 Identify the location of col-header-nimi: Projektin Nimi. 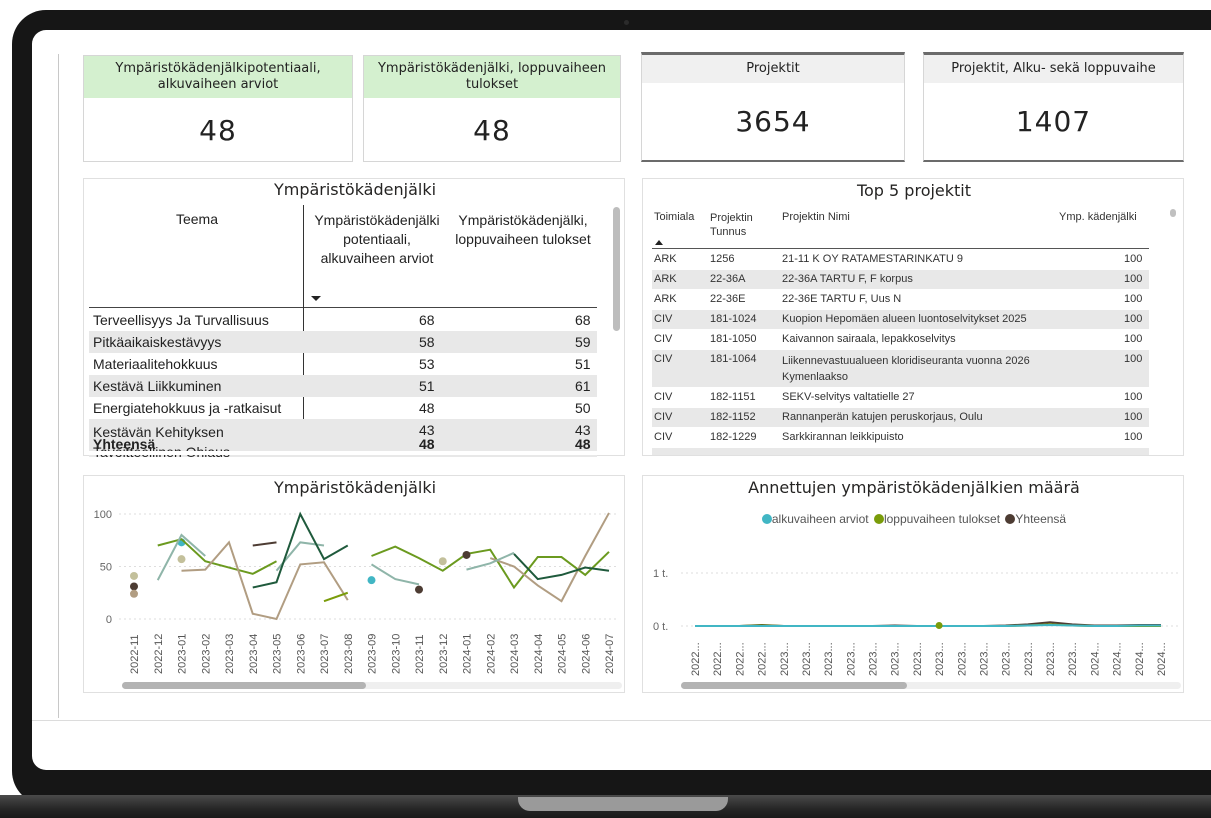
(816, 217).